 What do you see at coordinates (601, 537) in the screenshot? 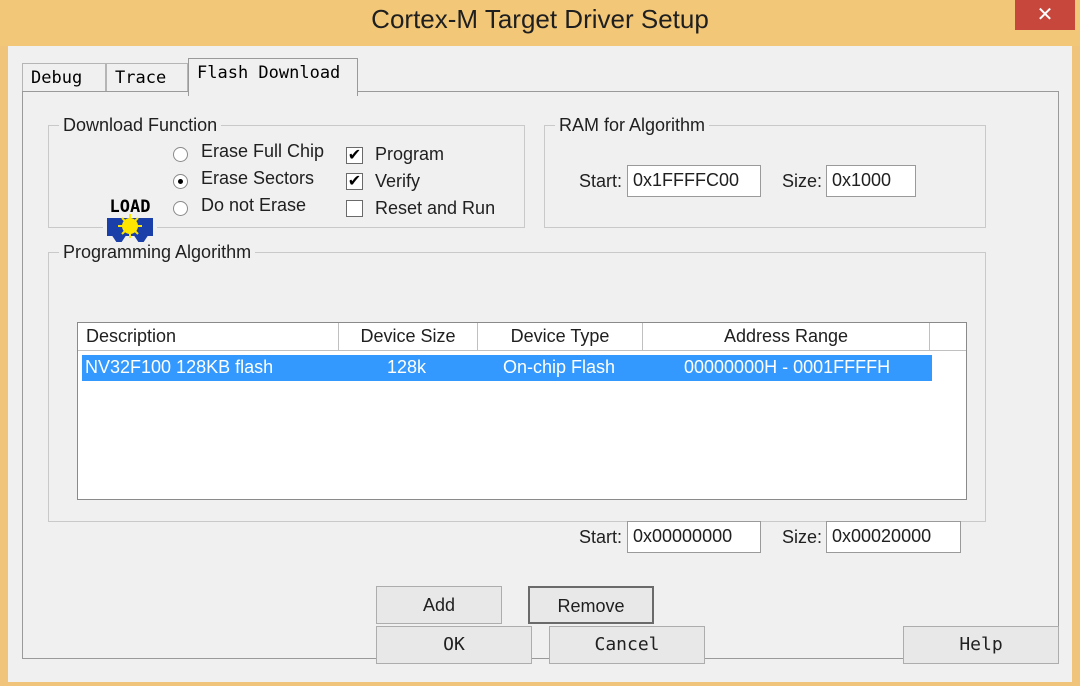
I see `algorithm-start-label: Start:` at bounding box center [601, 537].